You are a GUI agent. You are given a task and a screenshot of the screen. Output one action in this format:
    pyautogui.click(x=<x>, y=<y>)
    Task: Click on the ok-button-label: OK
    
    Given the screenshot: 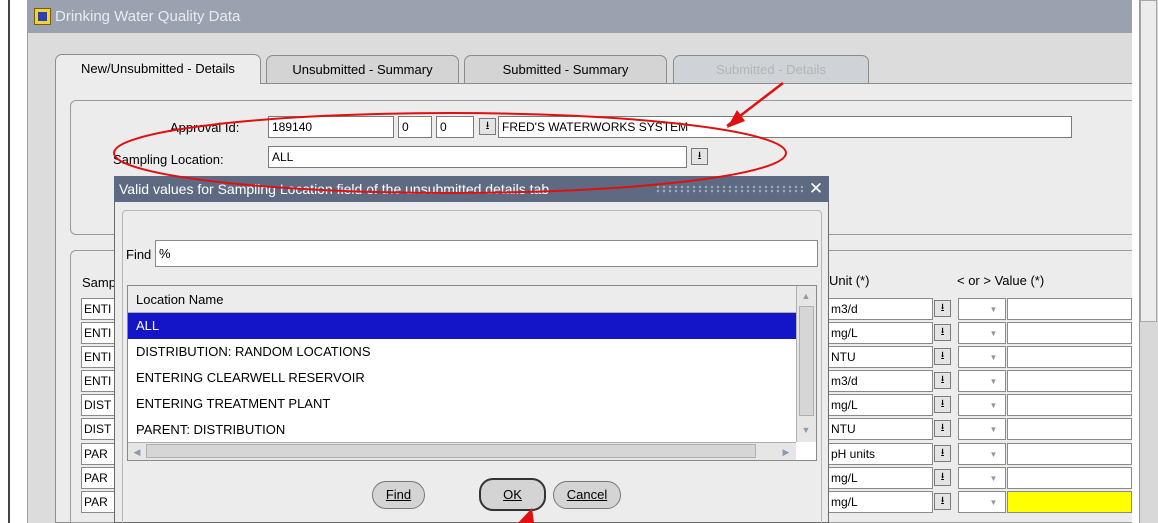 What is the action you would take?
    pyautogui.click(x=512, y=494)
    